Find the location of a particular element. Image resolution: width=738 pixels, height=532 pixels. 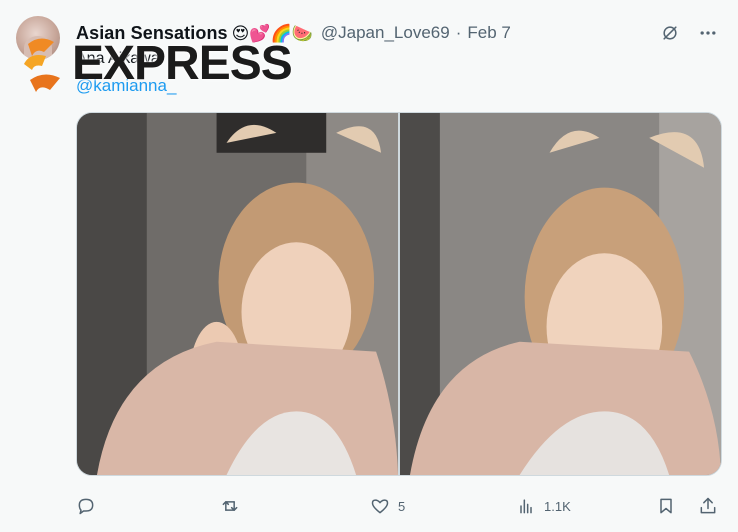

analytics-icon is located at coordinates (526, 506).